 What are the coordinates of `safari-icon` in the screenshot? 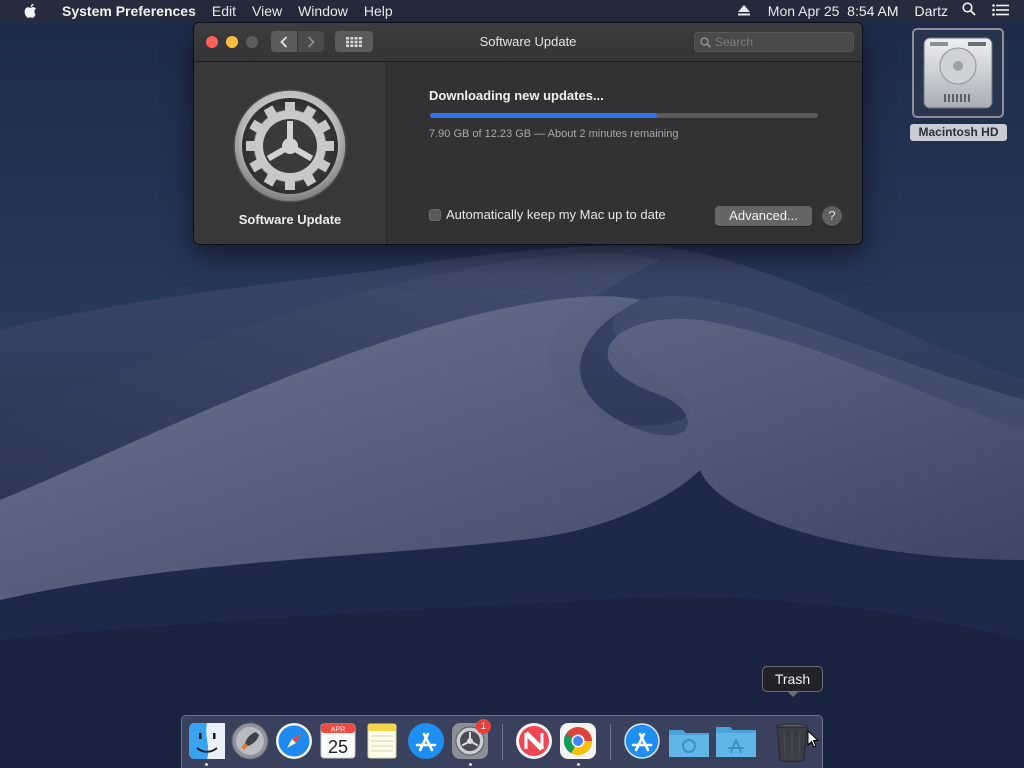 It's located at (294, 741).